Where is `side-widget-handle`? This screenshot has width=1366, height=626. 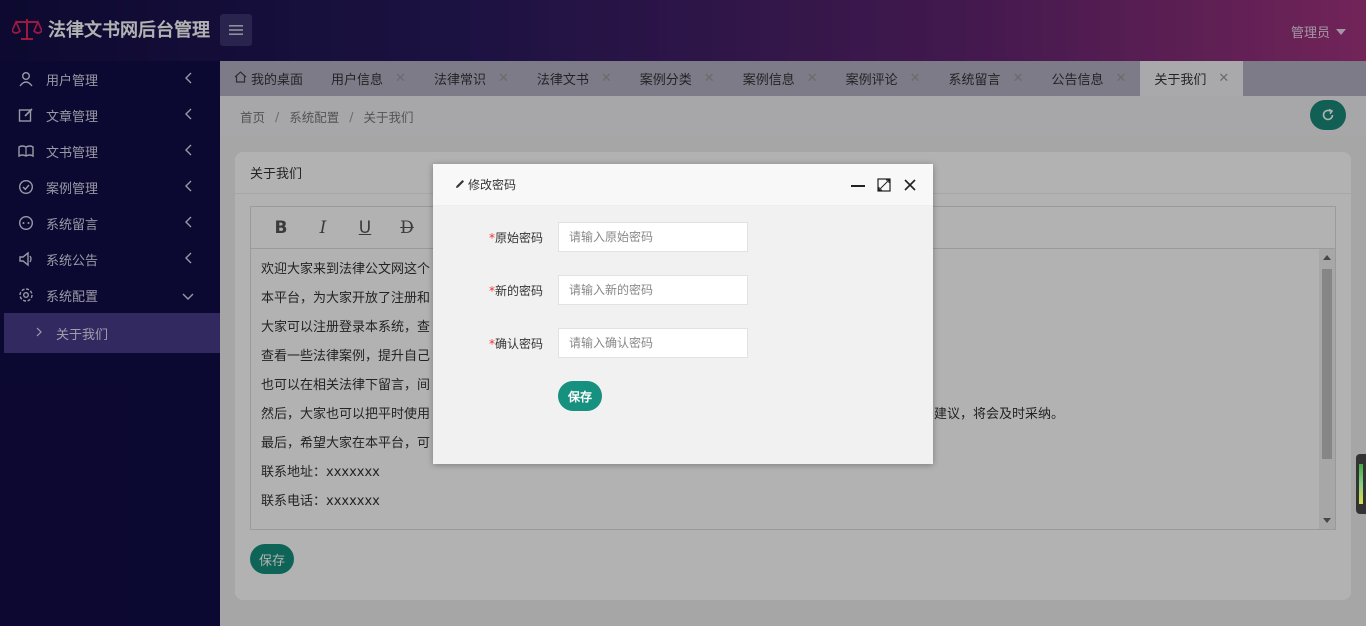
side-widget-handle is located at coordinates (1361, 484).